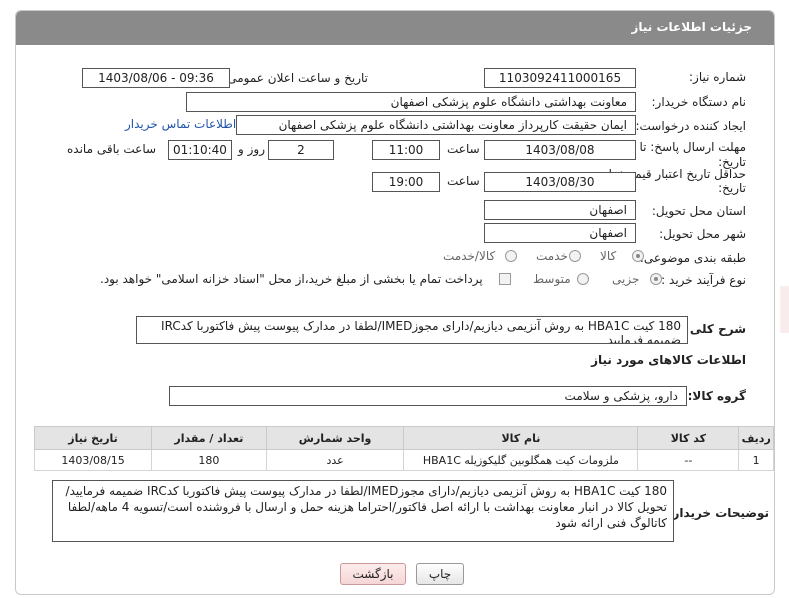  Describe the element at coordinates (406, 182) in the screenshot. I see `validity-time-field: 19:00` at that location.